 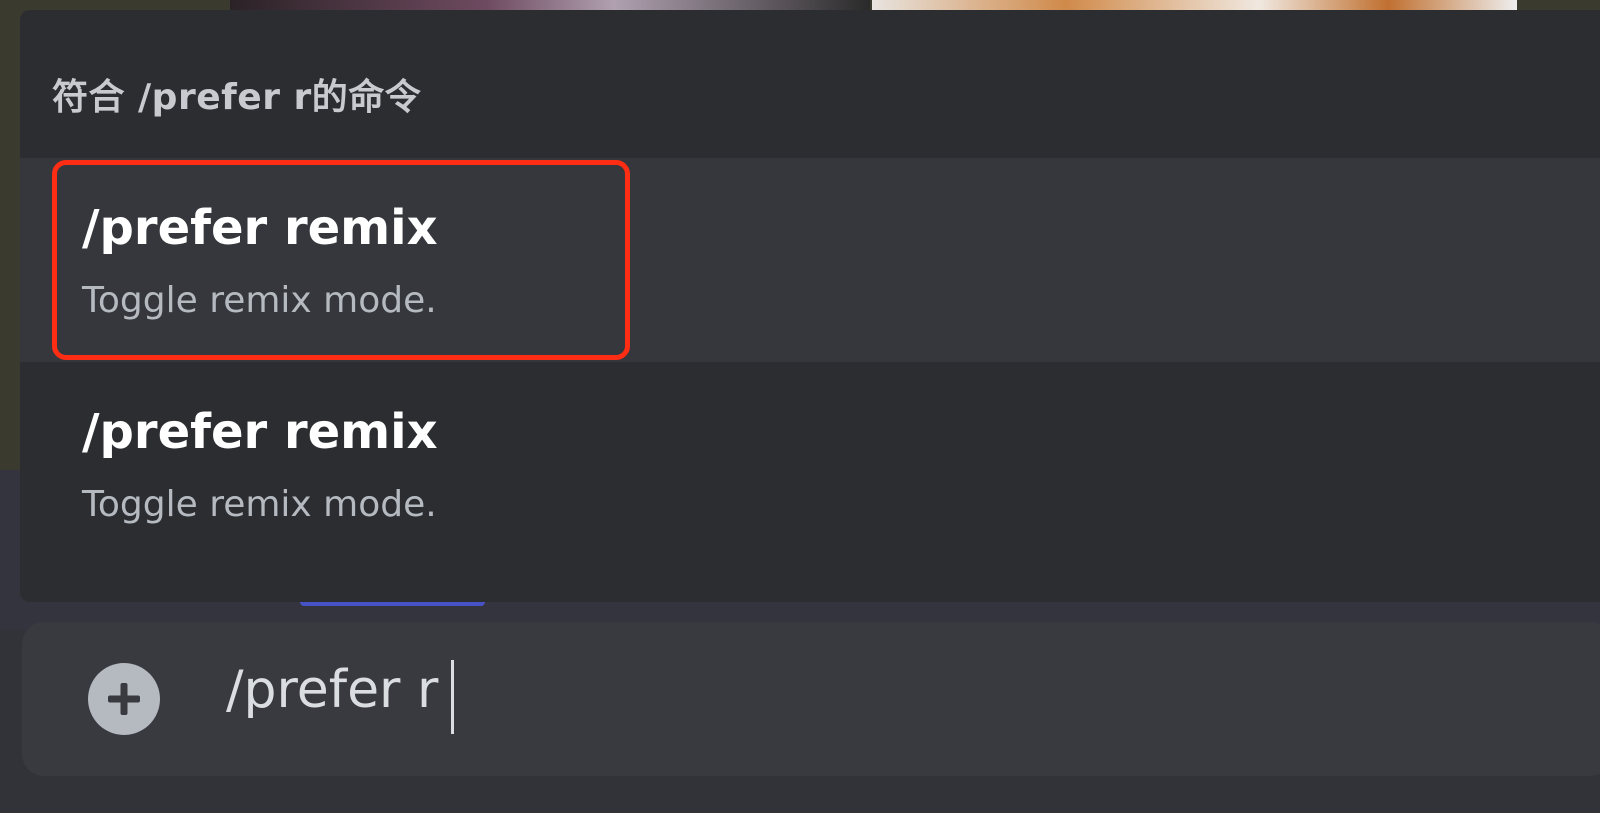 I want to click on plus-circle-icon, so click(x=124, y=699).